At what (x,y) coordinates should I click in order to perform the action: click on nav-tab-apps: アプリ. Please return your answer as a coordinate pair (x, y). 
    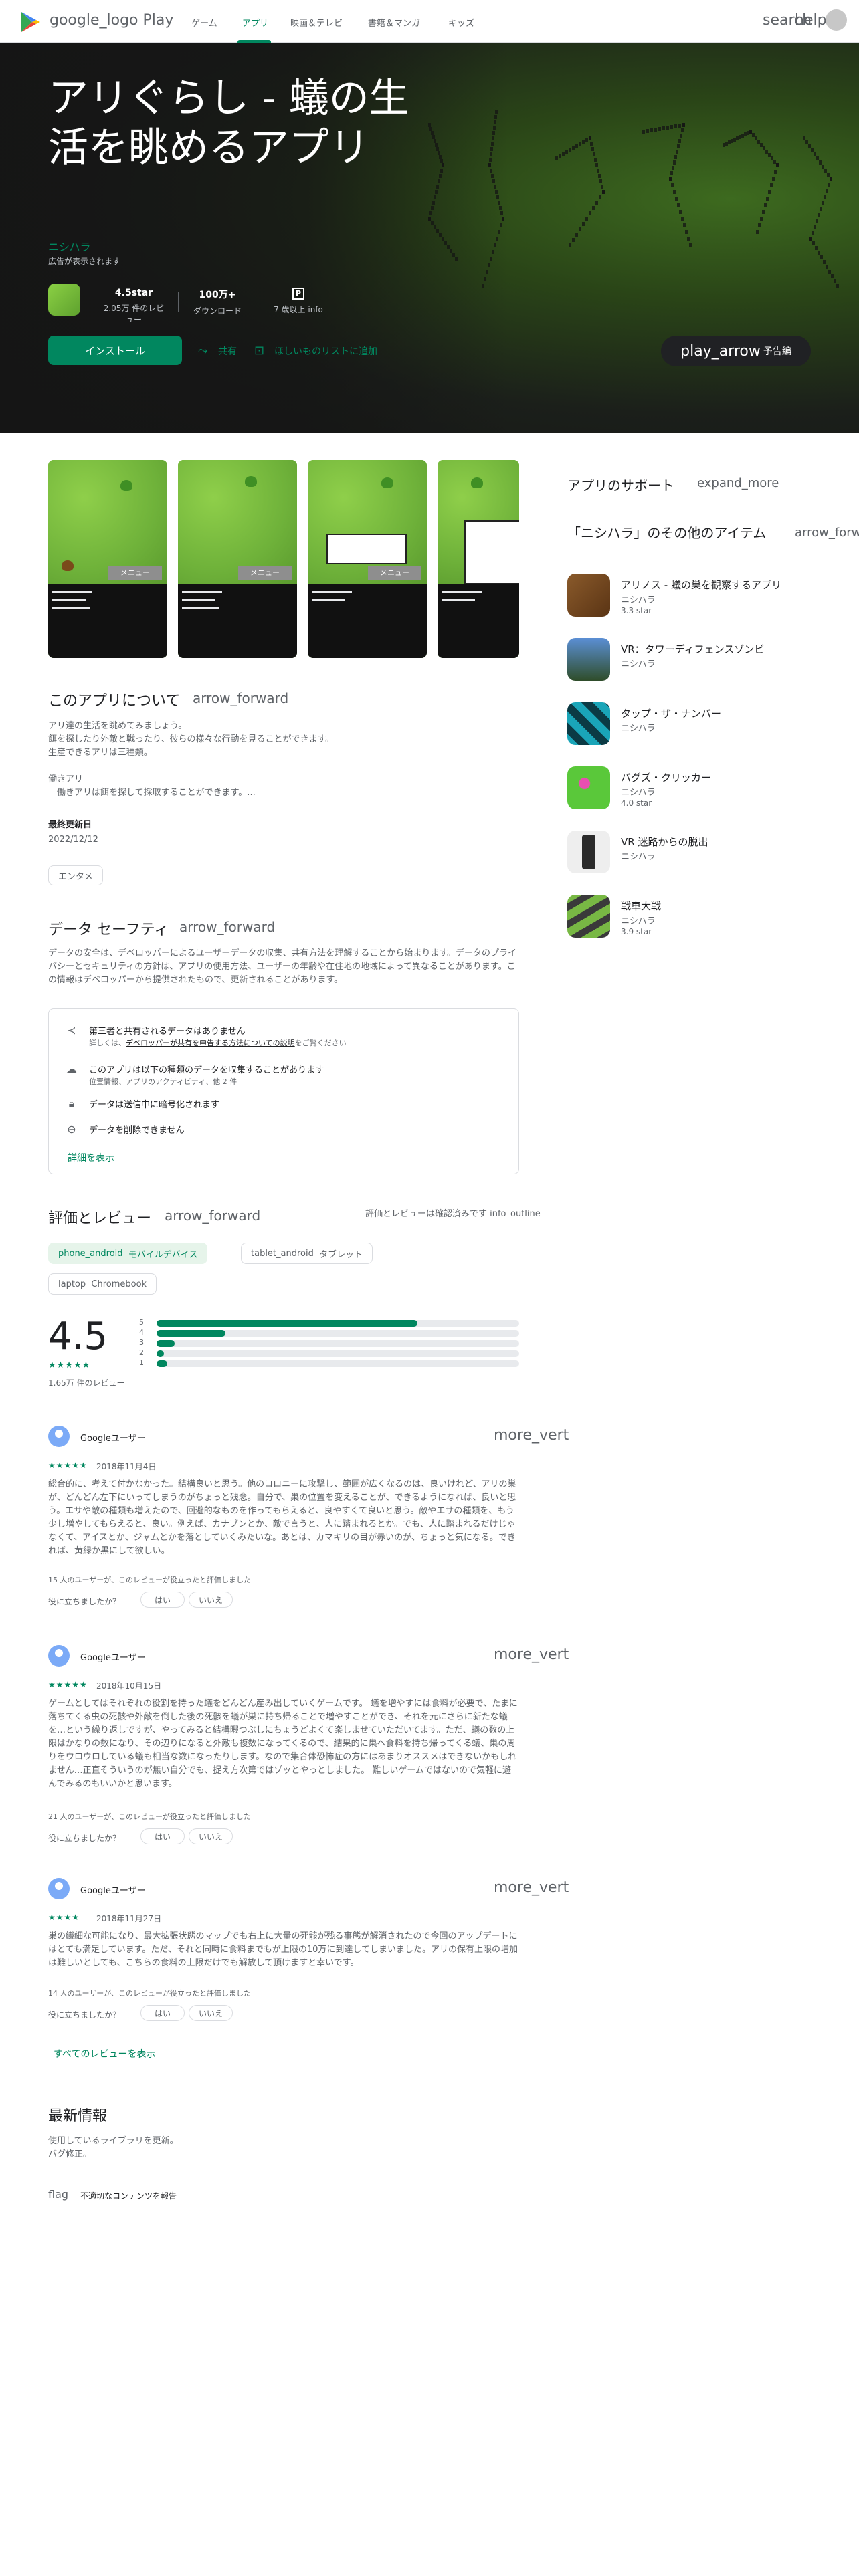
    Looking at the image, I should click on (255, 22).